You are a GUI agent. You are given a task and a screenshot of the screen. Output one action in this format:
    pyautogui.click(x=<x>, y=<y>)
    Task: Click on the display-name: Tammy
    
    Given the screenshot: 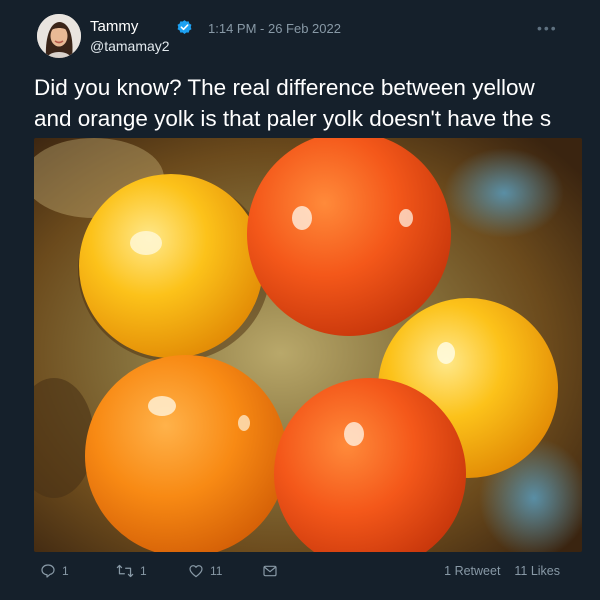 What is the action you would take?
    pyautogui.click(x=114, y=26)
    